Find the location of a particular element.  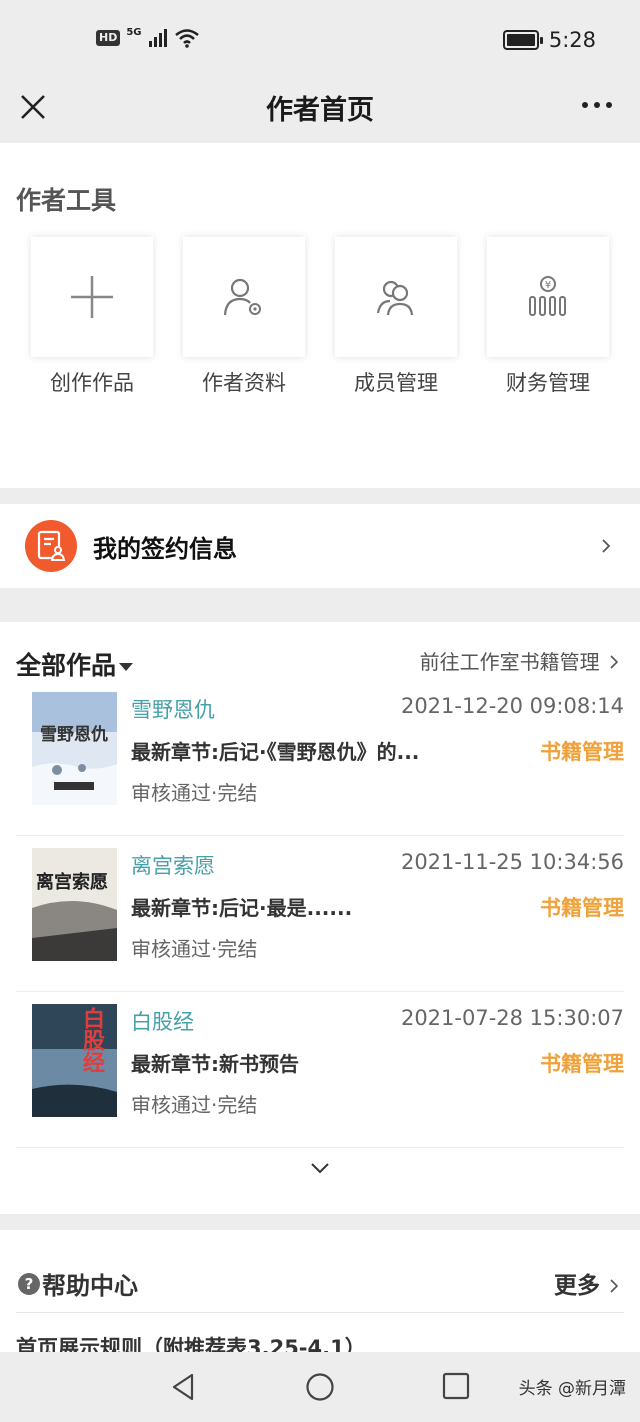

book-latest-chapter: 最新章节:新书预告 is located at coordinates (215, 1064).